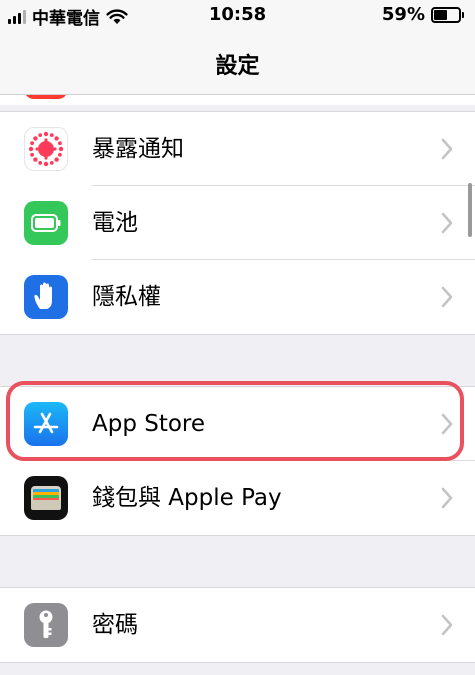 This screenshot has height=675, width=475. Describe the element at coordinates (46, 149) in the screenshot. I see `exposure-notification-icon` at that location.